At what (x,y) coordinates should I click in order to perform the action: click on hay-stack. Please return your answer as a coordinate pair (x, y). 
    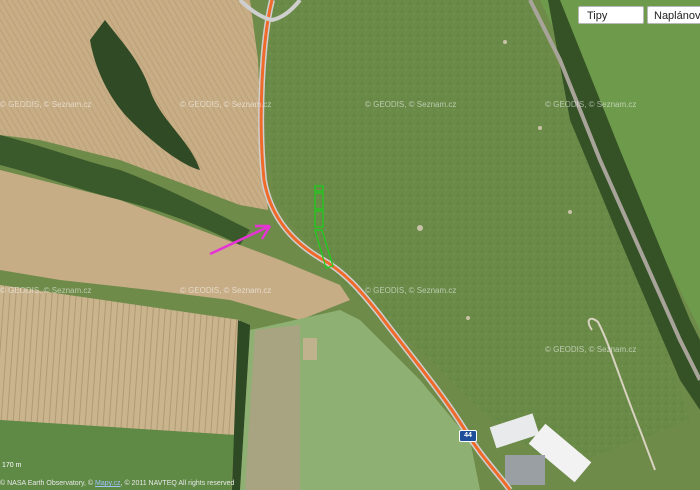
    Looking at the image, I should click on (310, 349).